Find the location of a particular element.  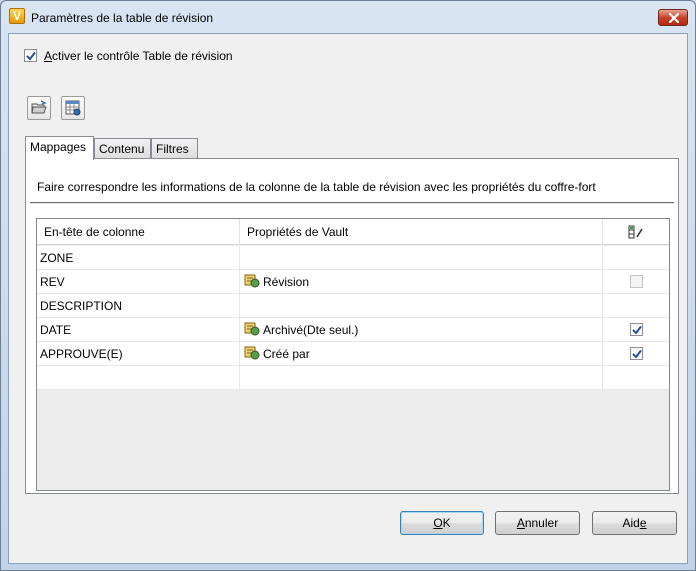

activer-checkbox is located at coordinates (30, 55).